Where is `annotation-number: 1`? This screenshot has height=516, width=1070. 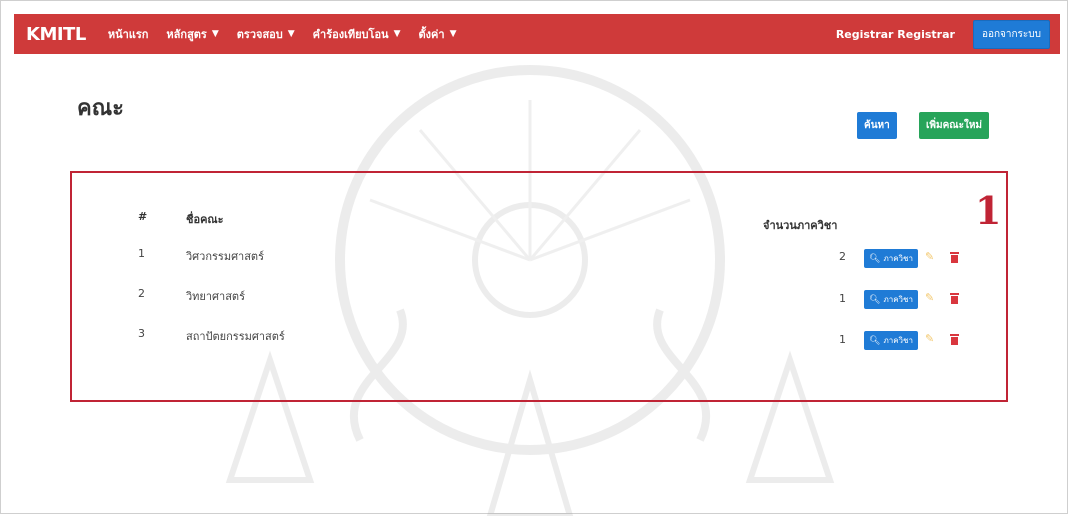
annotation-number: 1 is located at coordinates (988, 210).